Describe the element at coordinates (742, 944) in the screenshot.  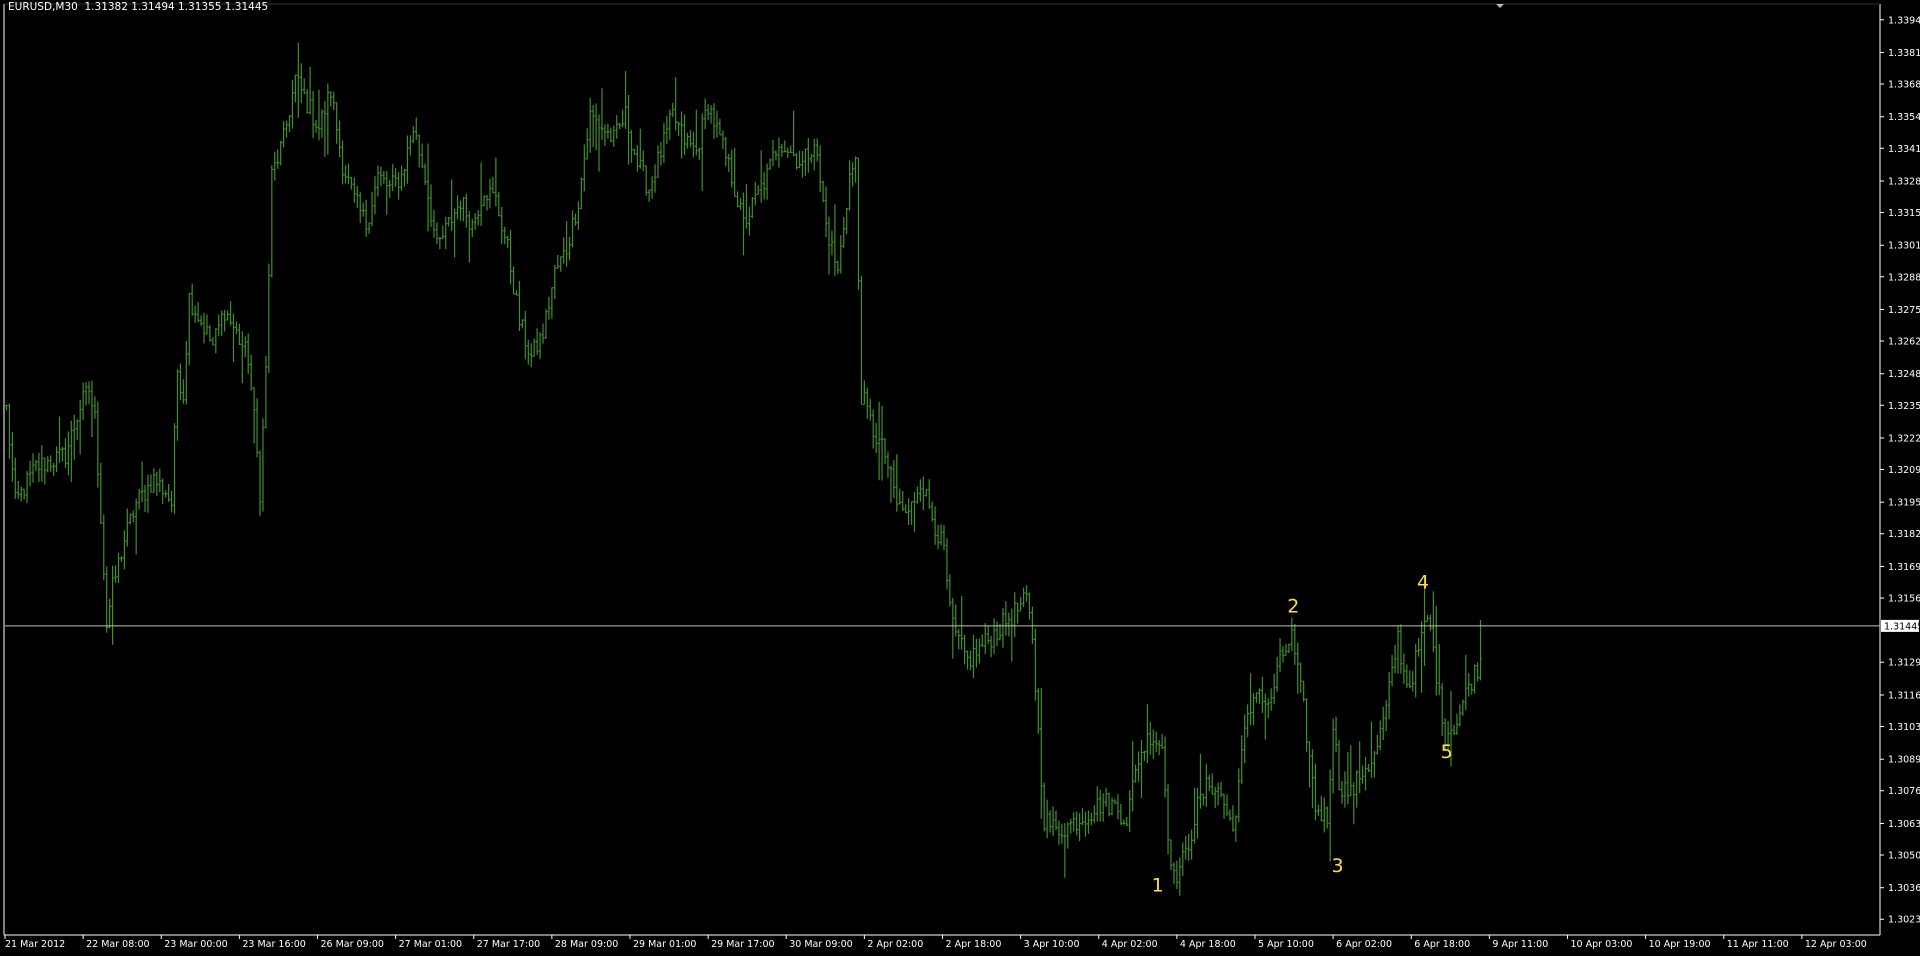
I see `time-tick-label: 29 Mar 17:00` at that location.